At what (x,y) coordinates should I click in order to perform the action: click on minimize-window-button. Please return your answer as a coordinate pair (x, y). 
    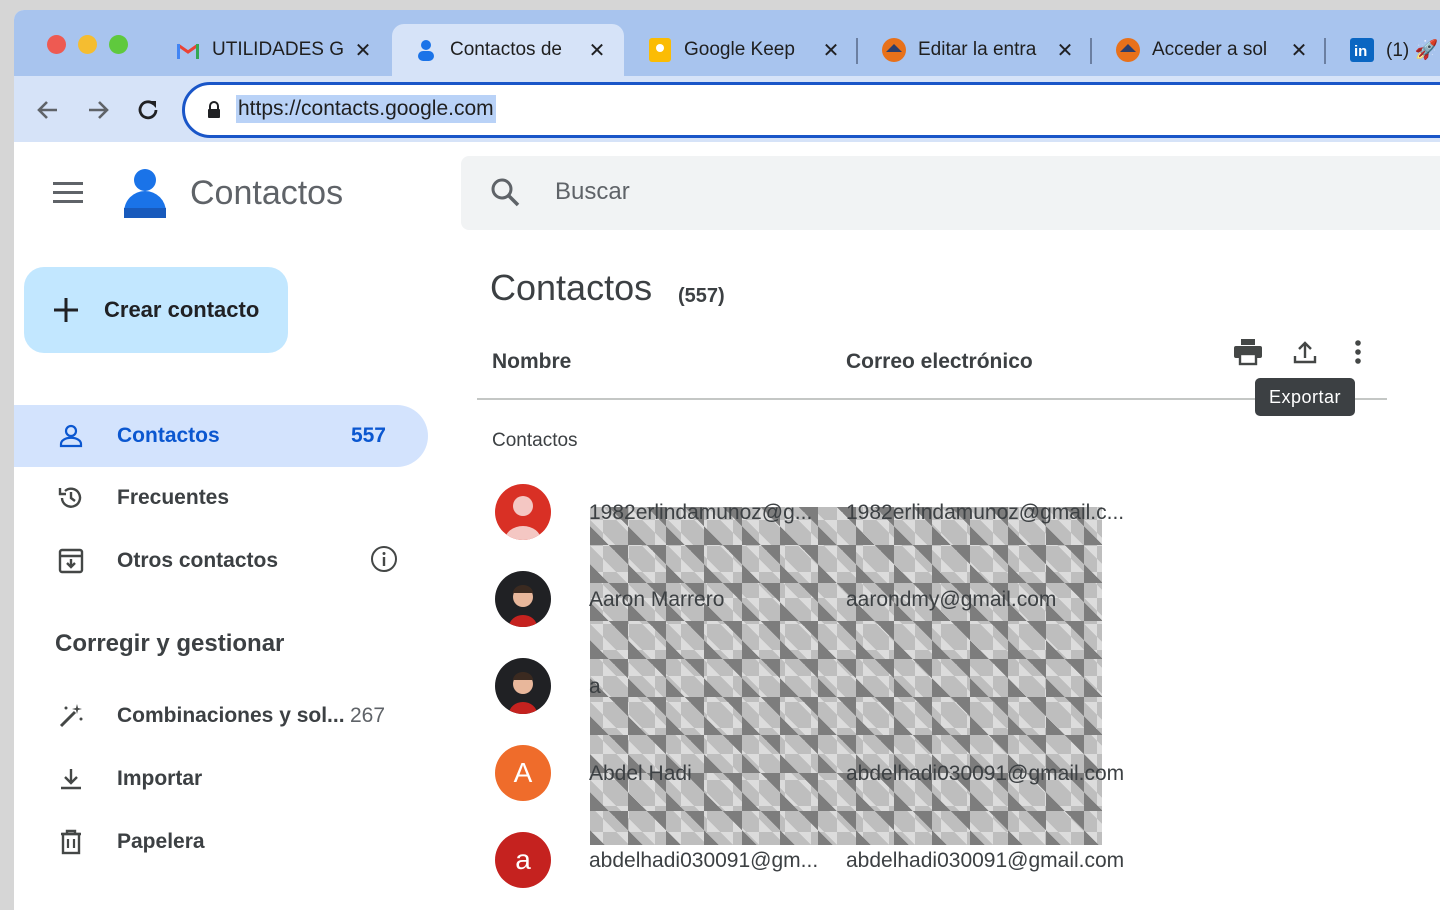
    Looking at the image, I should click on (87, 44).